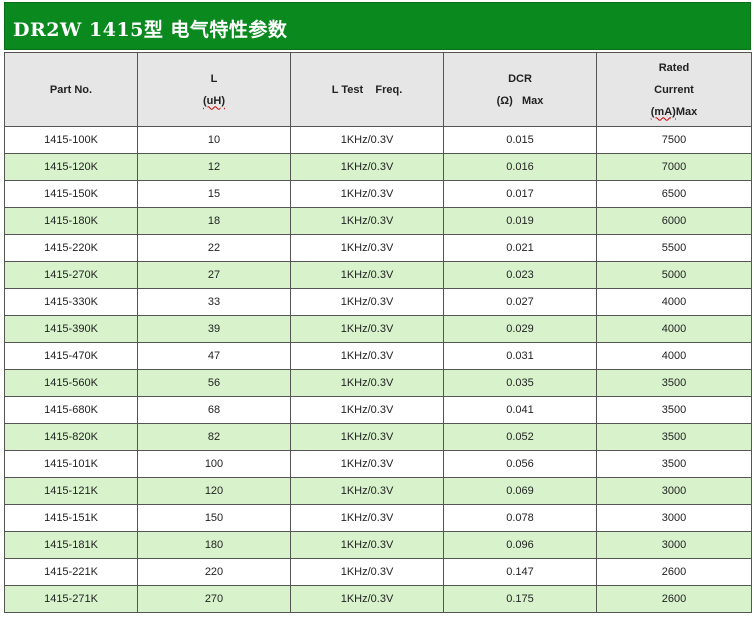 Image resolution: width=754 pixels, height=619 pixels. Describe the element at coordinates (674, 167) in the screenshot. I see `rated-current-cell: 7000` at that location.